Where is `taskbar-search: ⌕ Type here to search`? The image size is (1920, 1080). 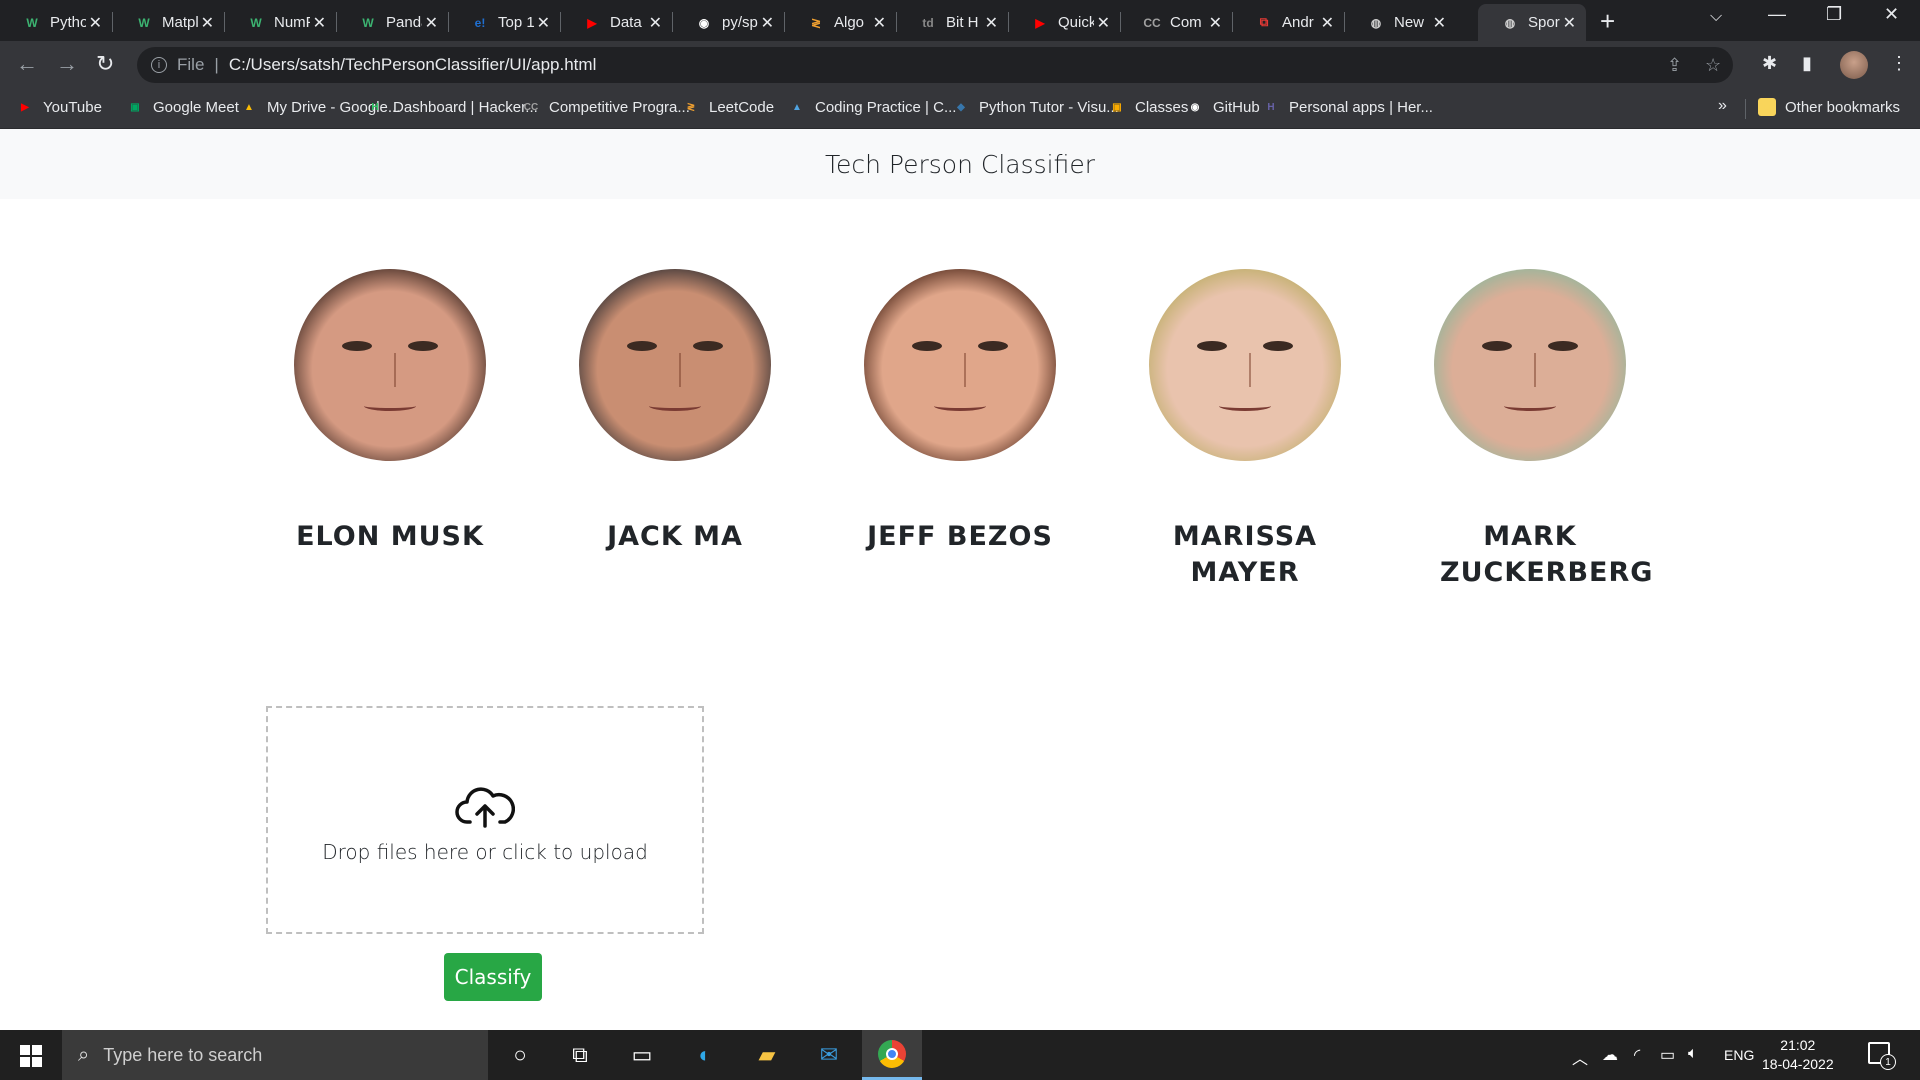 taskbar-search: ⌕ Type here to search is located at coordinates (275, 1055).